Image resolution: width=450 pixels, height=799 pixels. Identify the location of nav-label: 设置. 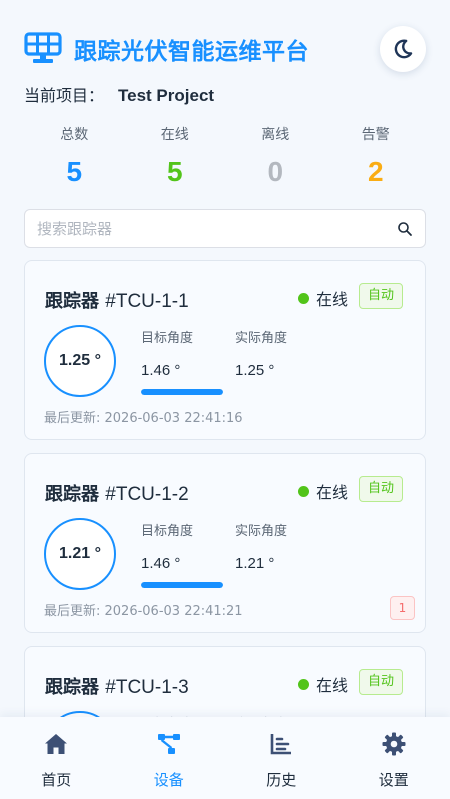
(393, 780).